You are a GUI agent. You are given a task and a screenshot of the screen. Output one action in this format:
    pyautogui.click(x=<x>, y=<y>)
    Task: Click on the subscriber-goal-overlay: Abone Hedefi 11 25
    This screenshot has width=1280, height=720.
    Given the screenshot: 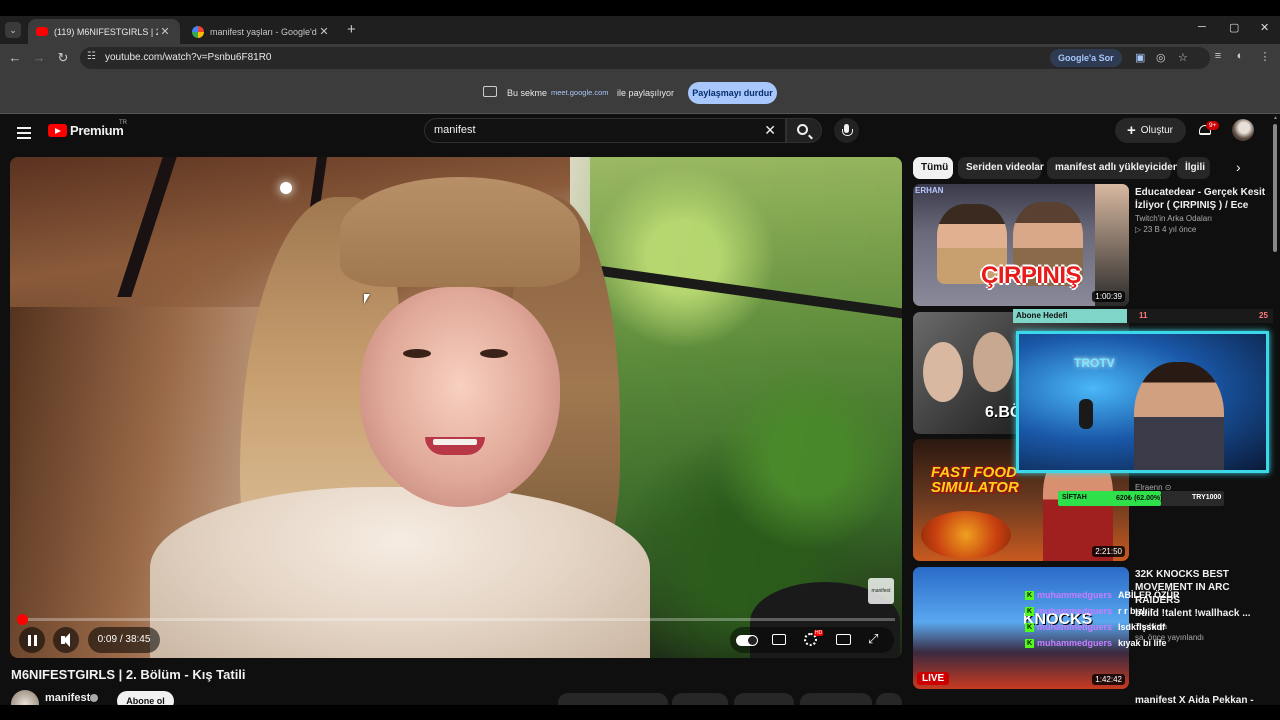 What is the action you would take?
    pyautogui.click(x=1143, y=316)
    